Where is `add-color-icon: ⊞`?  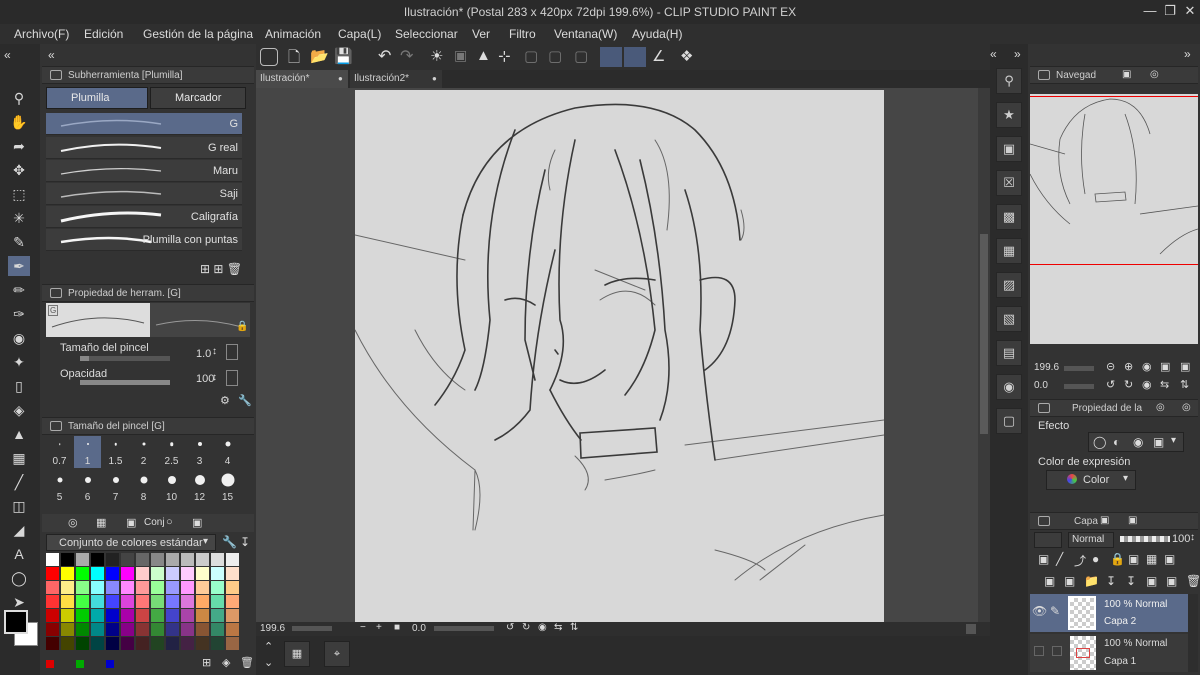
add-color-icon: ⊞ is located at coordinates (206, 662).